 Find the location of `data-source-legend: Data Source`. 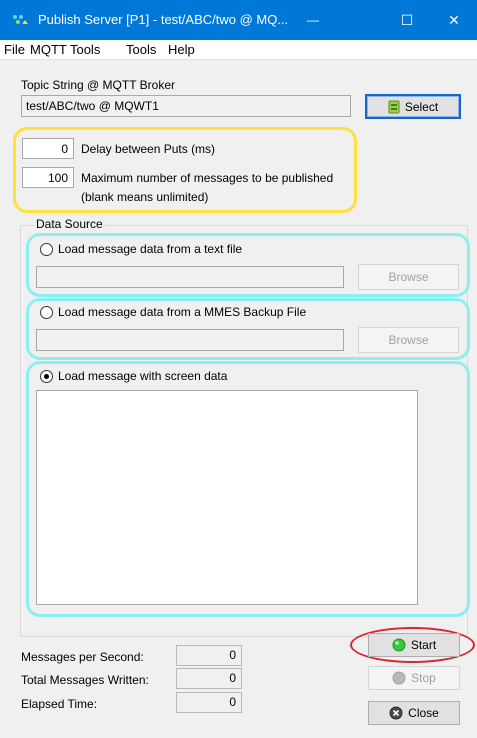

data-source-legend: Data Source is located at coordinates (69, 224).